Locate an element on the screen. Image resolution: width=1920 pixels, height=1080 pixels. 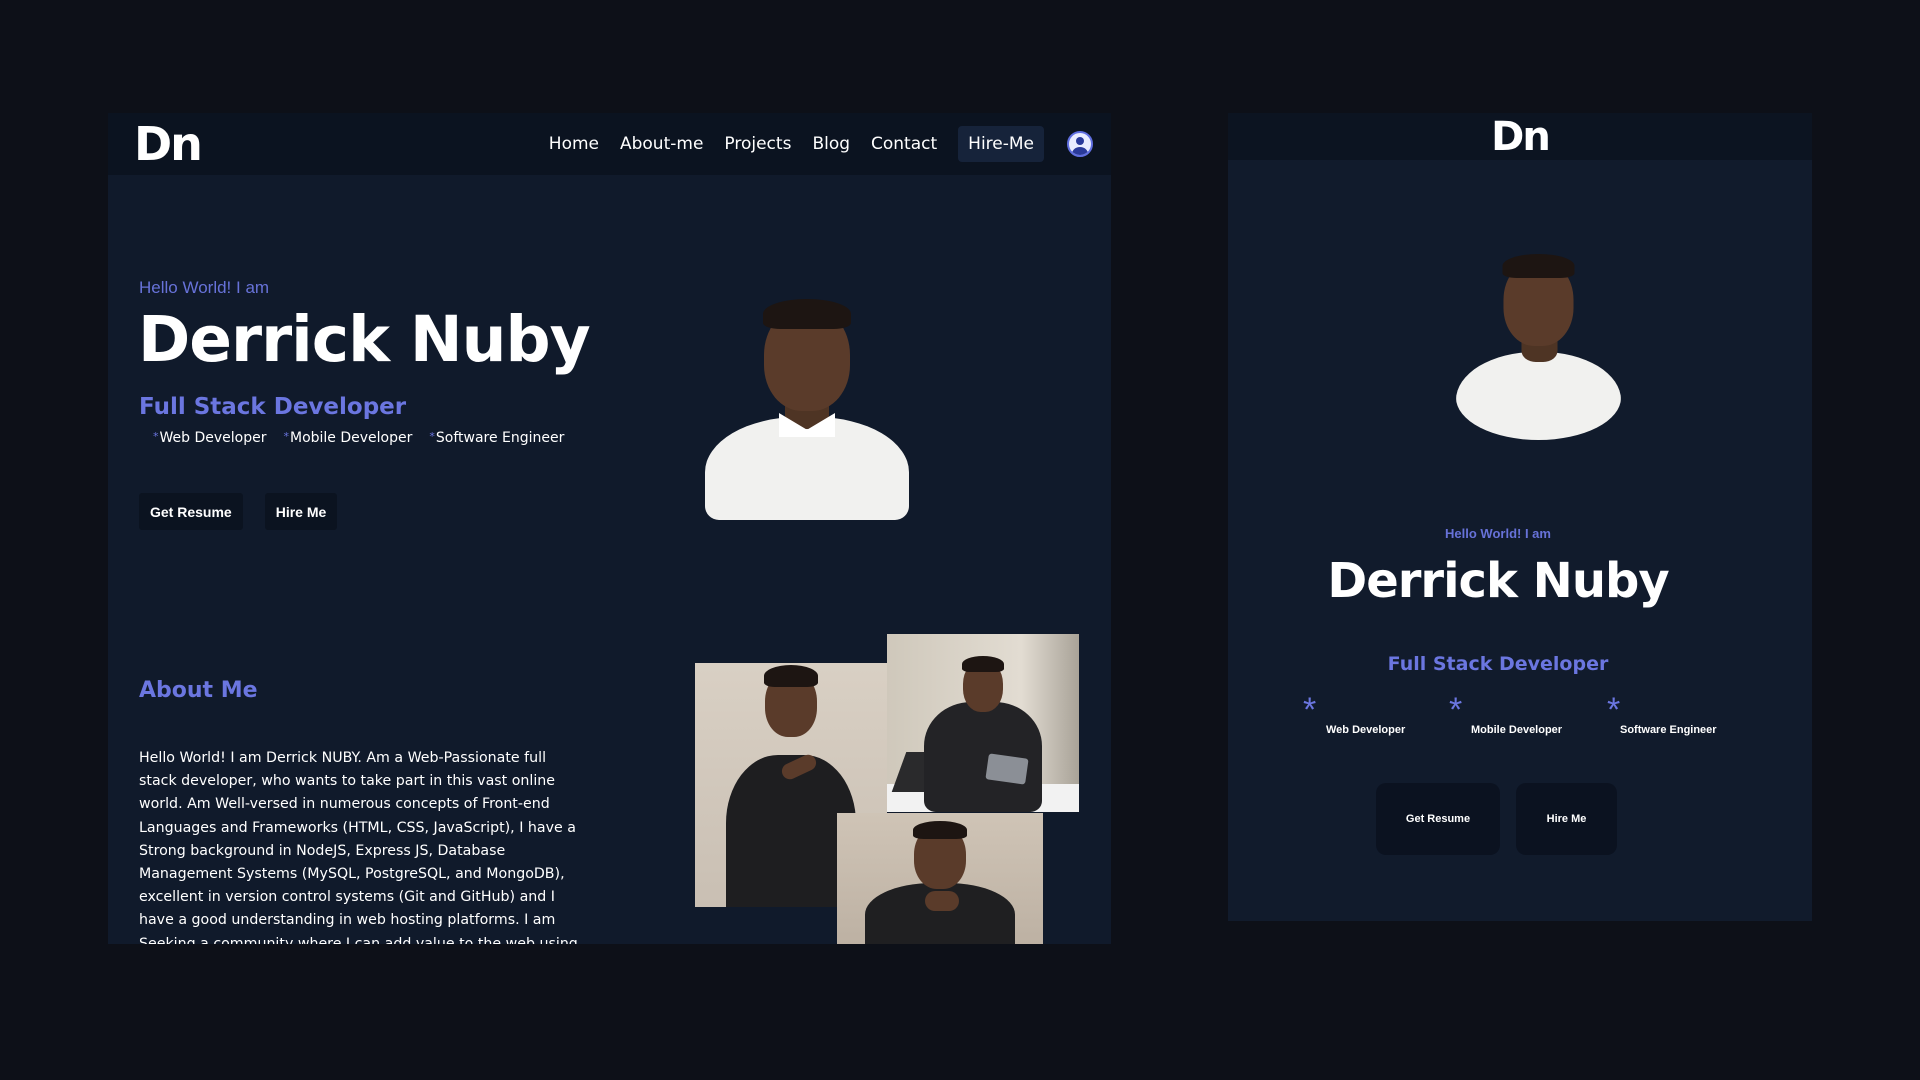
skill-item: *Software Engineer is located at coordinates (496, 438).